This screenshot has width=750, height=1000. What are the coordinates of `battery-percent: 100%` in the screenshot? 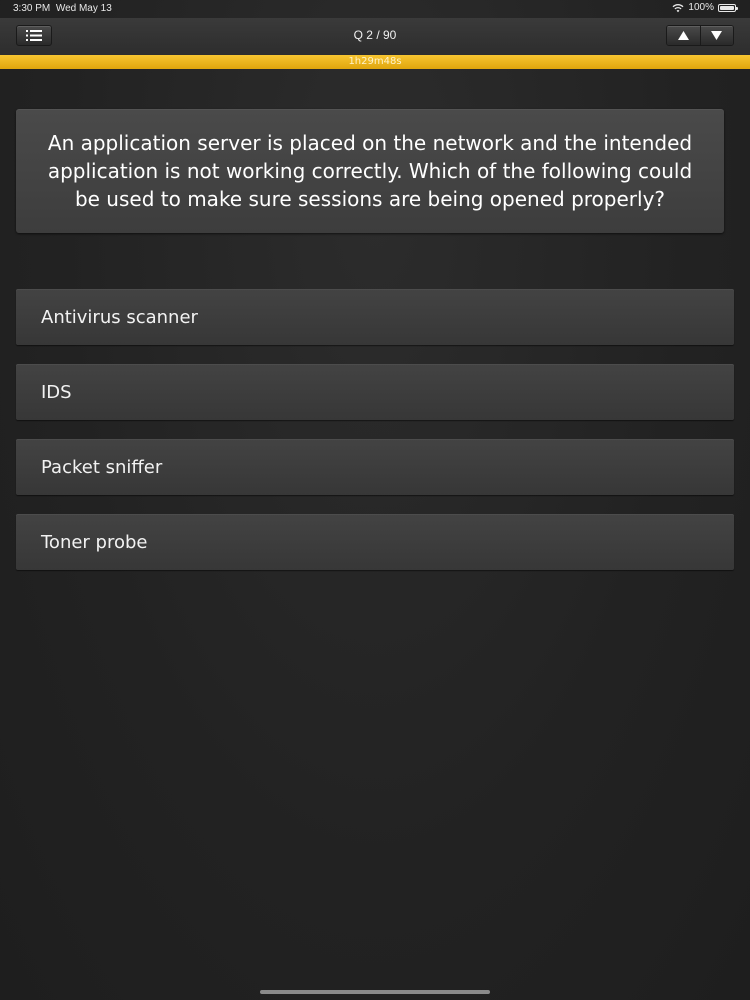 It's located at (701, 7).